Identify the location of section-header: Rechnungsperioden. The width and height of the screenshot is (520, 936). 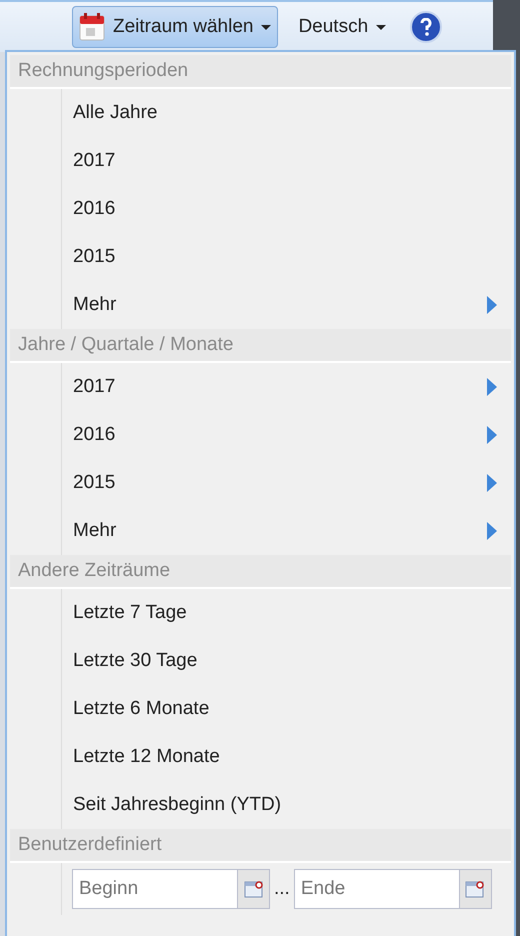
(260, 72).